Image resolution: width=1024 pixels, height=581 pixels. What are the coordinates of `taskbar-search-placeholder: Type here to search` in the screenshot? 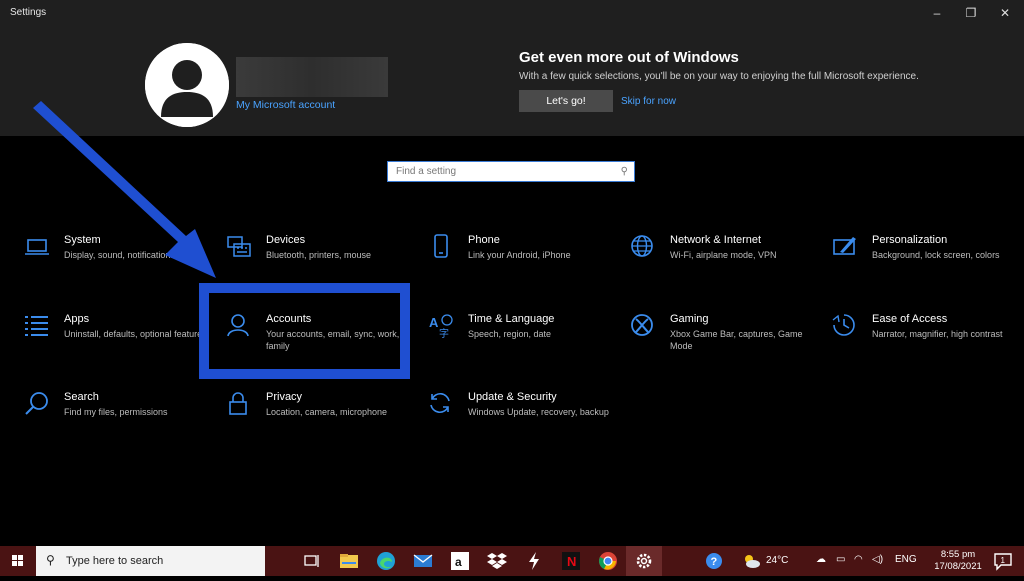 It's located at (115, 561).